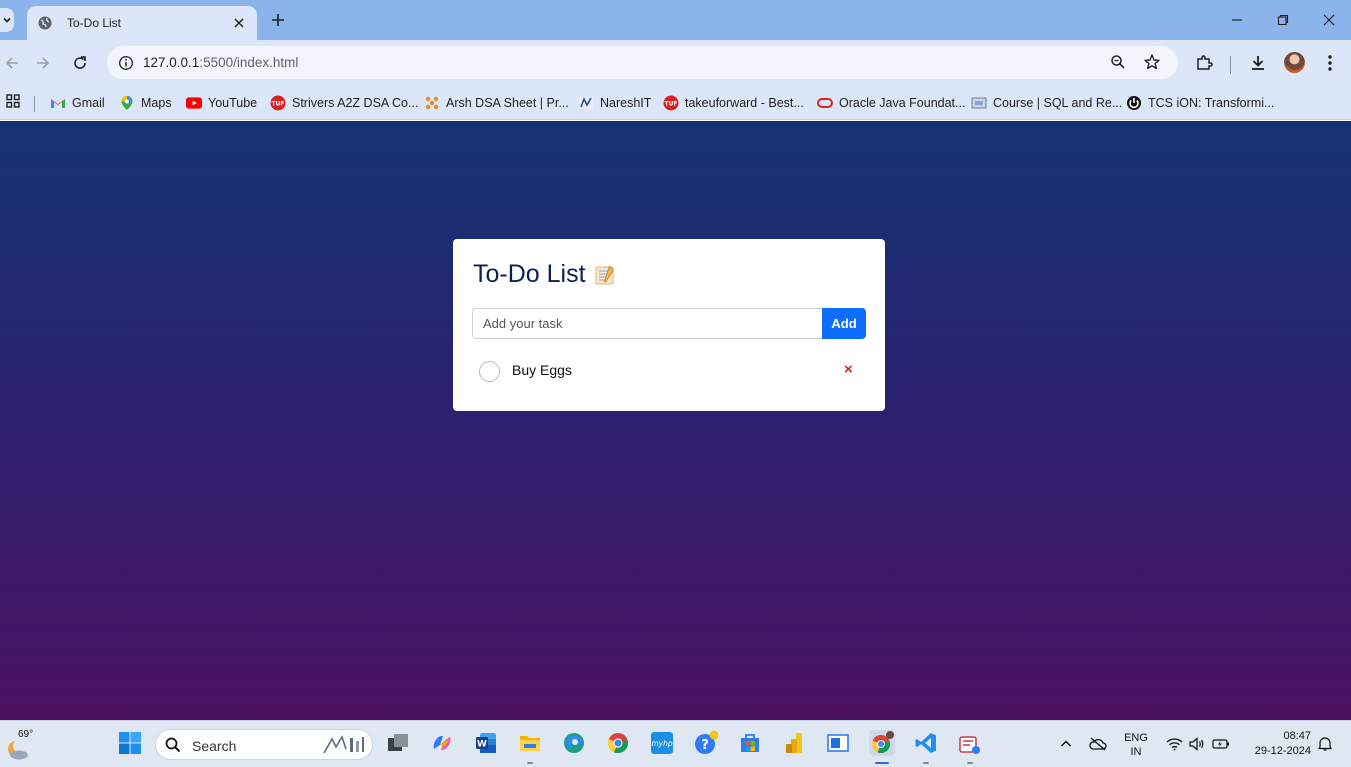  I want to click on back-button, so click(12, 63).